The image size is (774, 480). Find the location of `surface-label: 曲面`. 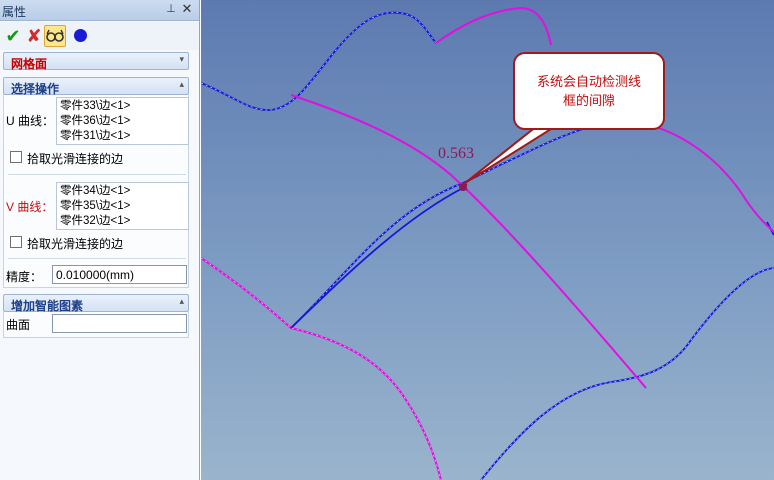

surface-label: 曲面 is located at coordinates (18, 325).